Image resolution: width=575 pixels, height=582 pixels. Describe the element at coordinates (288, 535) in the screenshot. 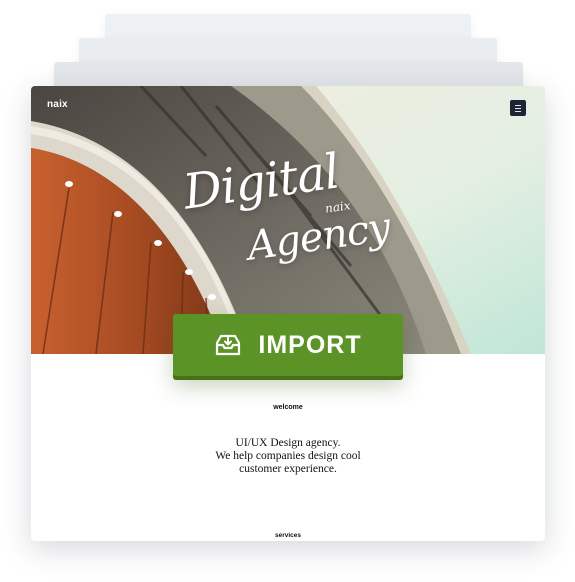

I see `services-label: services` at that location.